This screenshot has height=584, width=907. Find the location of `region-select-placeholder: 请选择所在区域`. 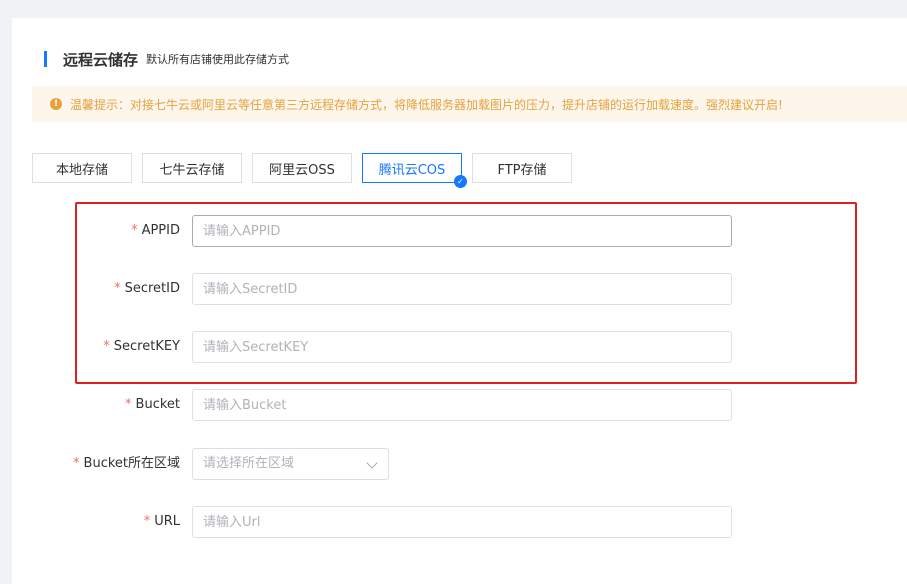

region-select-placeholder: 请选择所在区域 is located at coordinates (249, 463).